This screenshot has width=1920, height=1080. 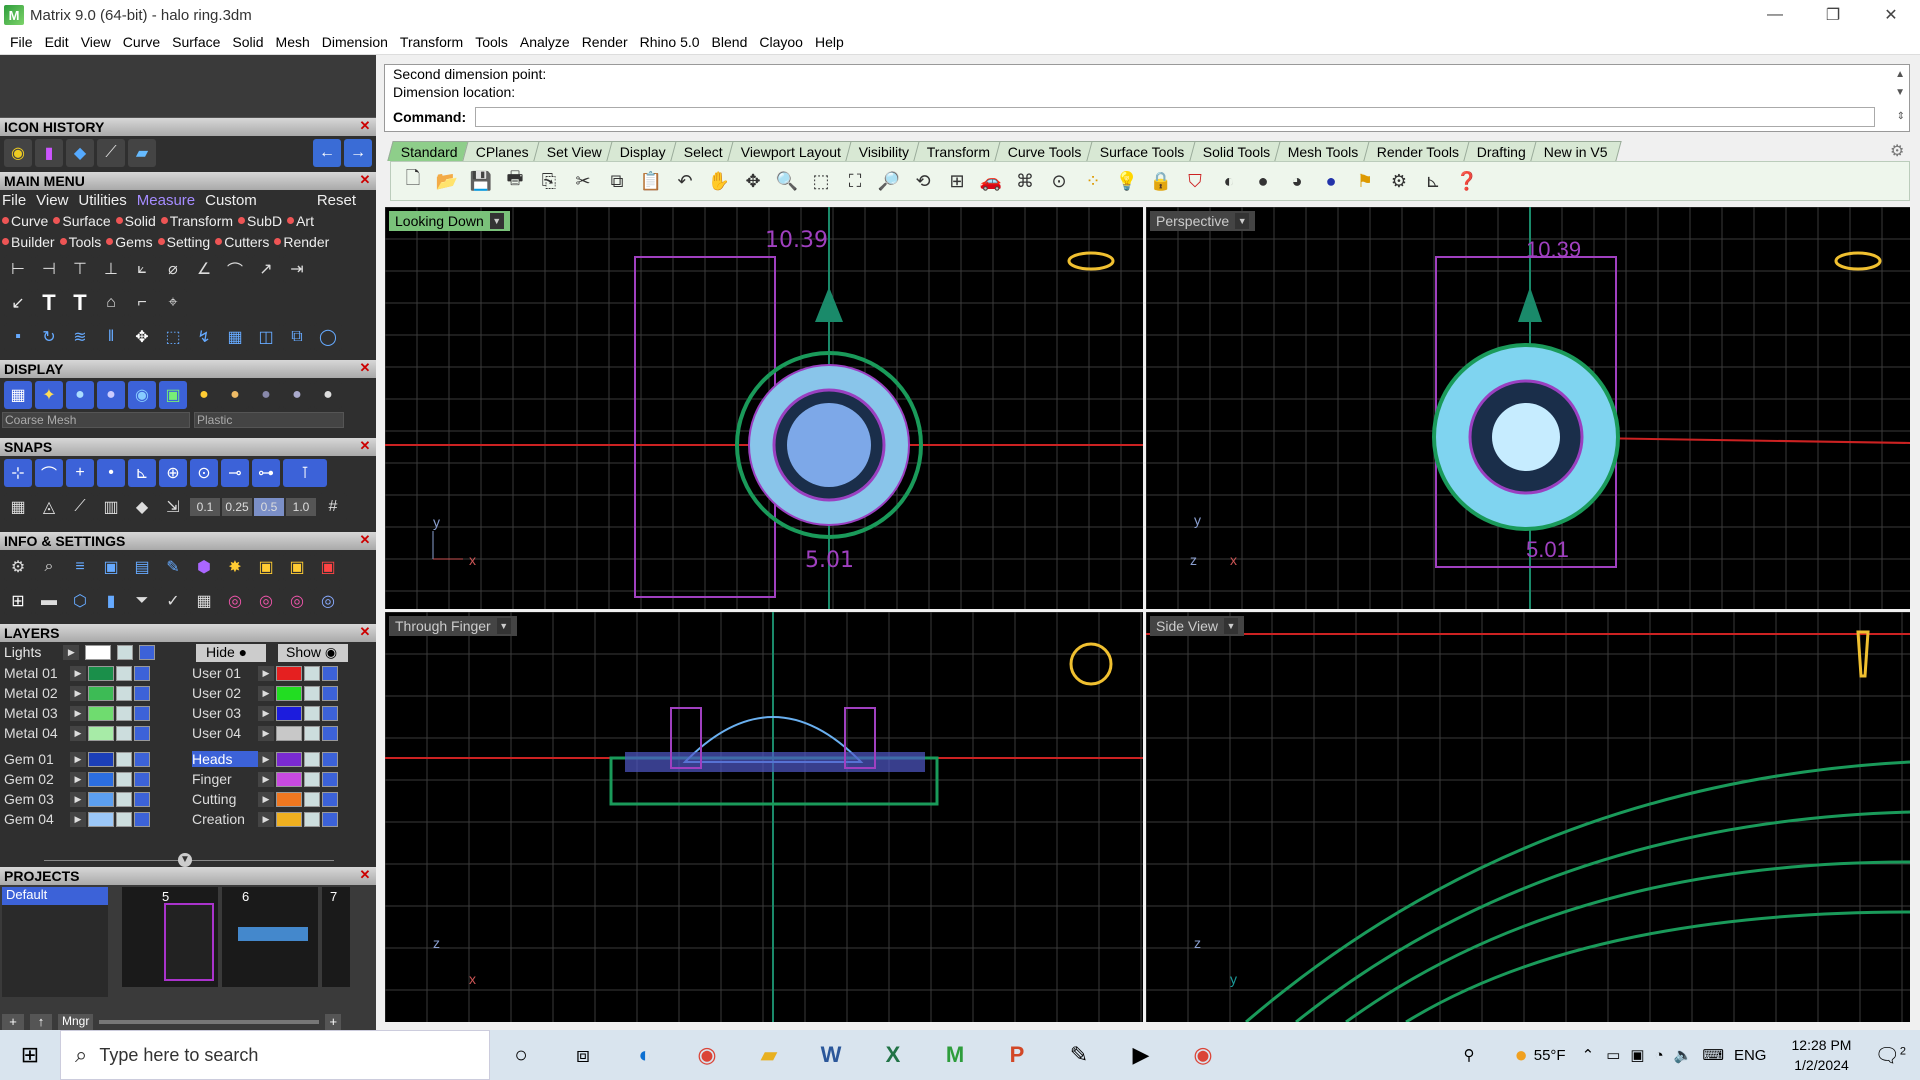 What do you see at coordinates (645, 1055) in the screenshot?
I see `edge-icon: ◐` at bounding box center [645, 1055].